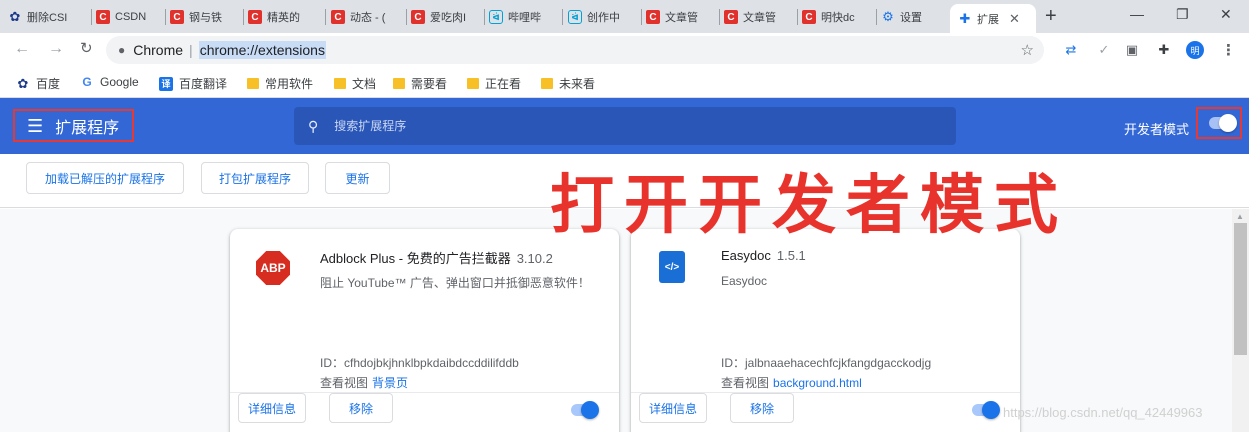 This screenshot has height=432, width=1249. Describe the element at coordinates (86, 49) in the screenshot. I see `reload-icon: ↻` at that location.